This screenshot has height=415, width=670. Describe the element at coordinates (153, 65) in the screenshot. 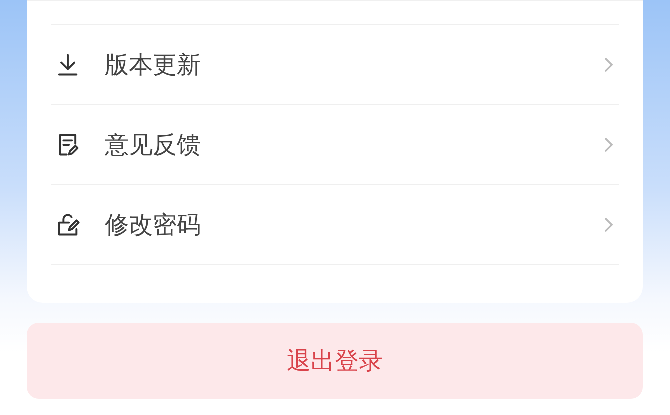

I see `menu-label: 版本更新` at that location.